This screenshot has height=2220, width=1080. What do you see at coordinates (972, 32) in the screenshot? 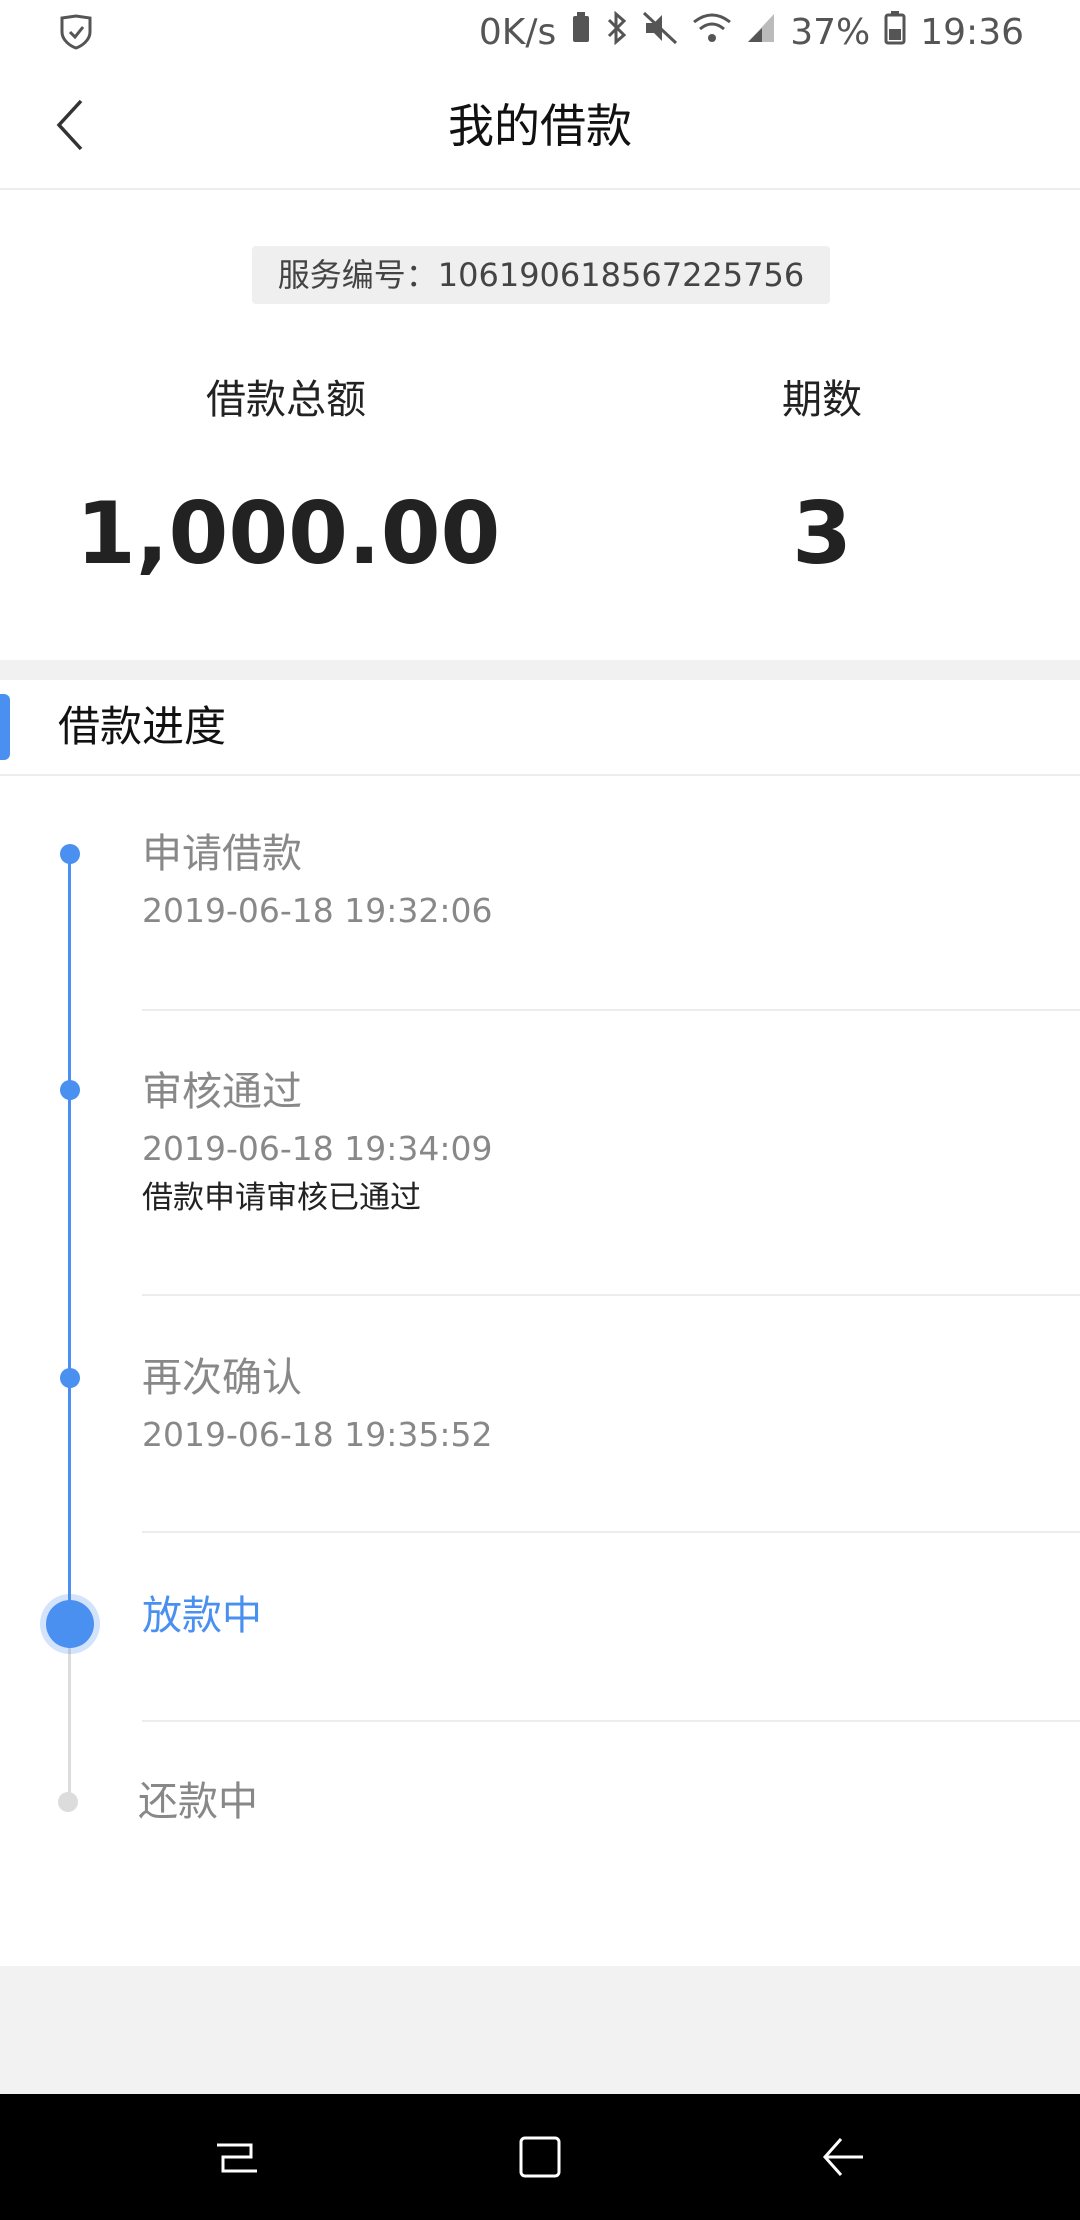
I see `clock: 19:36` at bounding box center [972, 32].